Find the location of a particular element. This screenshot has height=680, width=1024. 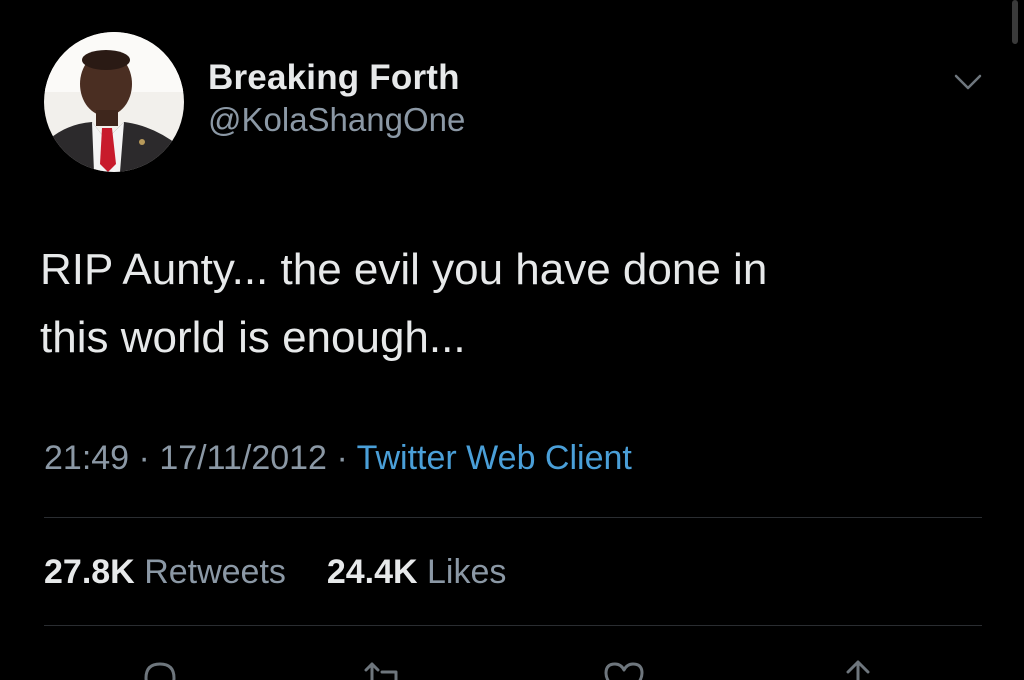

retweet-icon is located at coordinates (384, 668).